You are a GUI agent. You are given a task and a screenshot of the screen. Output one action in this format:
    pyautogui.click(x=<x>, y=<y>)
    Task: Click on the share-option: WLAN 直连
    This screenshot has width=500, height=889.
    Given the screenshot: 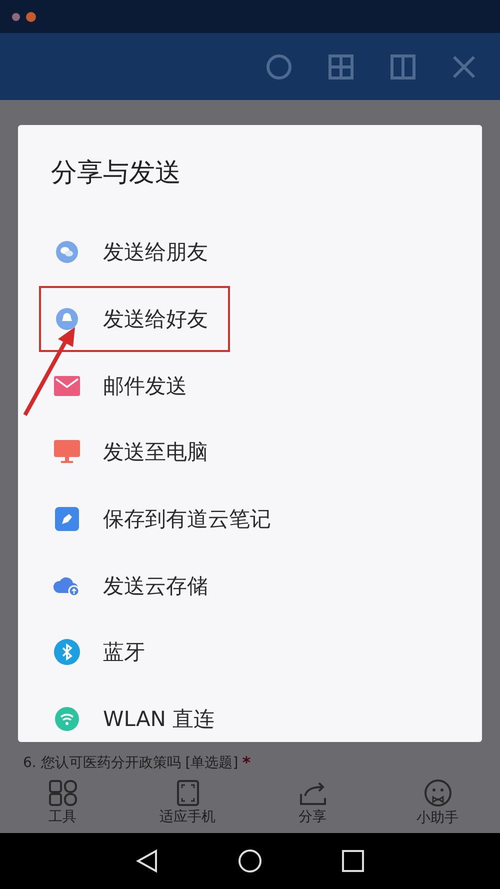 What is the action you would take?
    pyautogui.click(x=138, y=719)
    